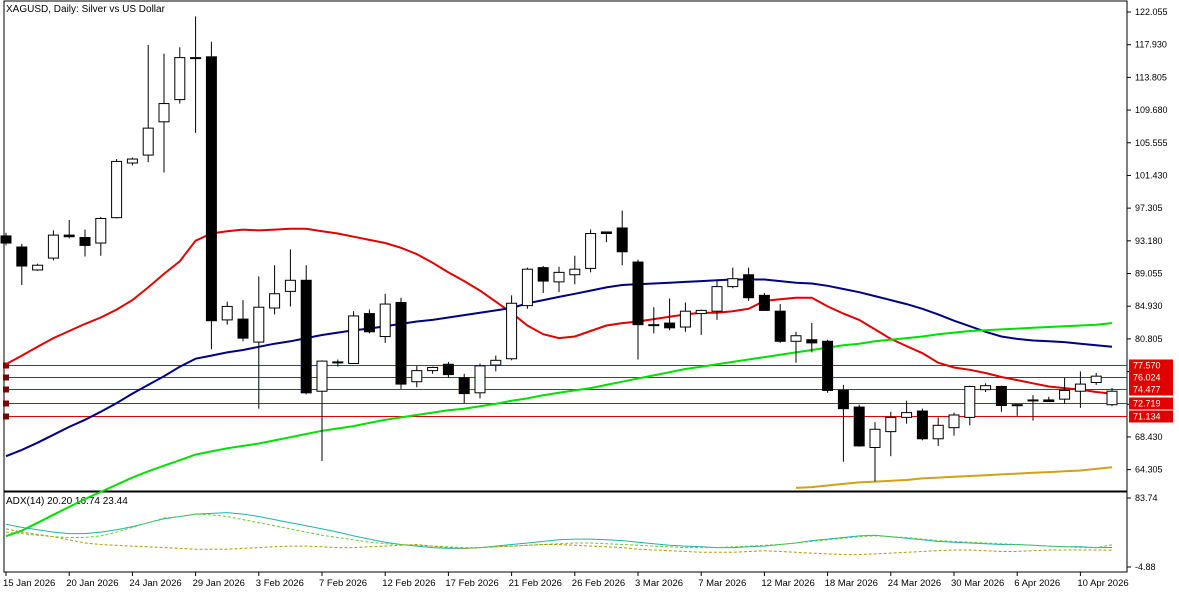 This screenshot has height=595, width=1179. What do you see at coordinates (1149, 241) in the screenshot?
I see `price-tick-label: 93.180` at bounding box center [1149, 241].